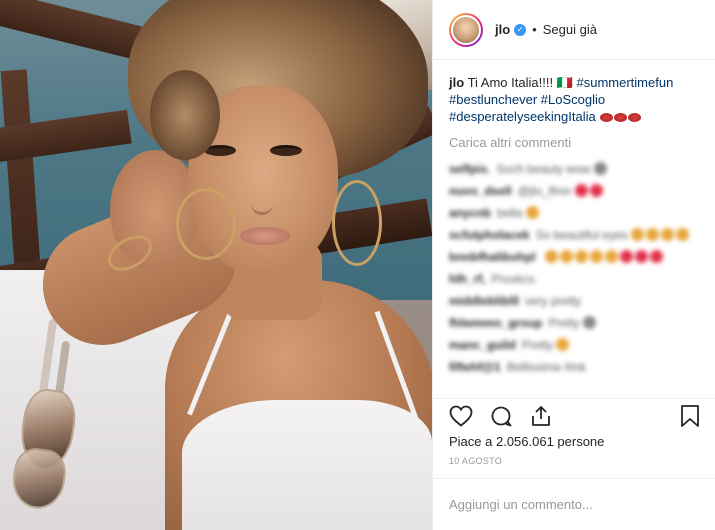 This screenshot has width=715, height=530. What do you see at coordinates (574, 142) in the screenshot?
I see `load-more-comments: Carica altri commenti` at bounding box center [574, 142].